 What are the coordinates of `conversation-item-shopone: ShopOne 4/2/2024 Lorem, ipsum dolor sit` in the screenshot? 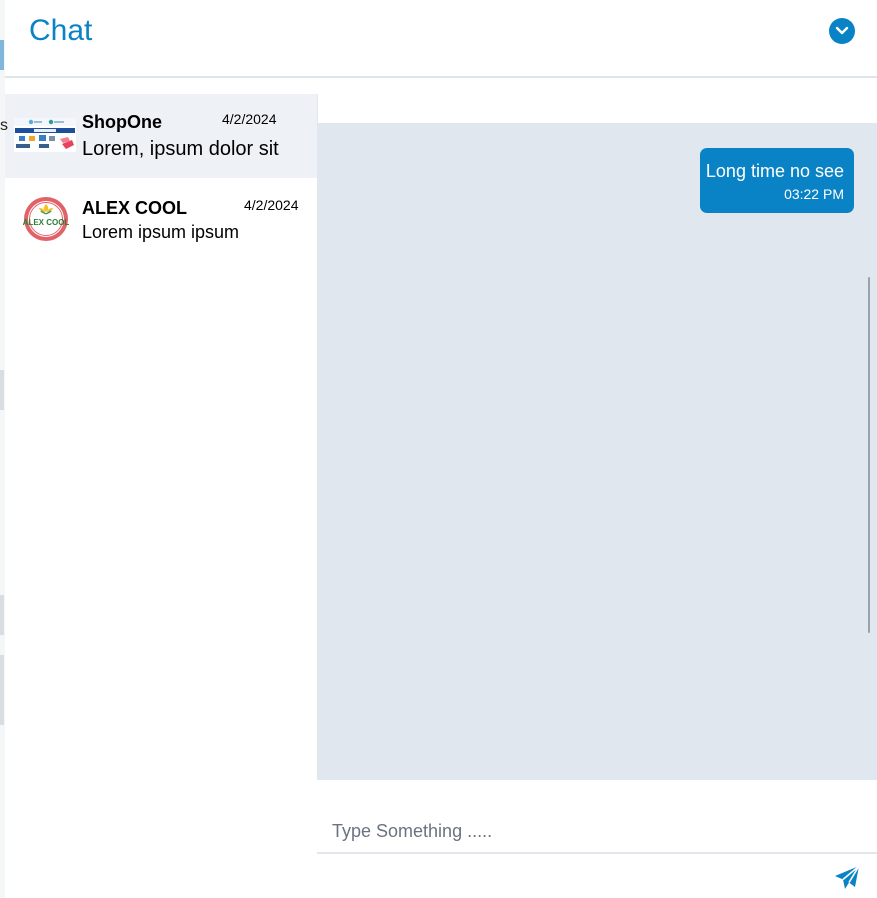 It's located at (161, 136).